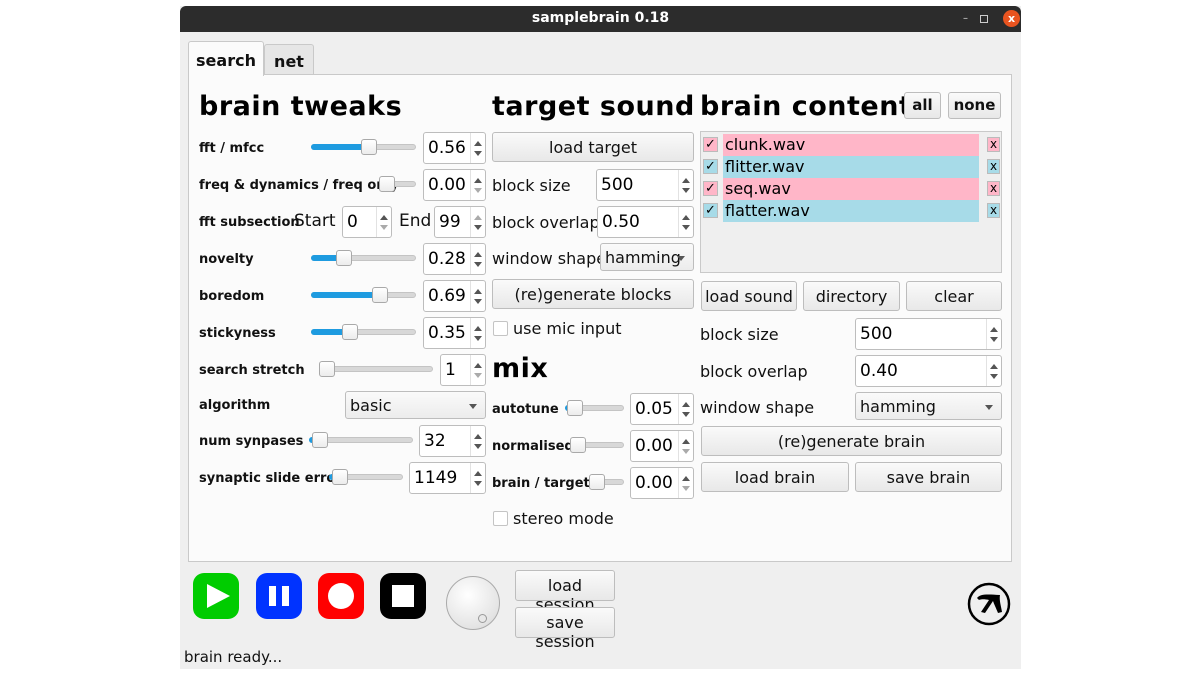  Describe the element at coordinates (928, 406) in the screenshot. I see `brain-window-shape-dropdown: hamming` at that location.